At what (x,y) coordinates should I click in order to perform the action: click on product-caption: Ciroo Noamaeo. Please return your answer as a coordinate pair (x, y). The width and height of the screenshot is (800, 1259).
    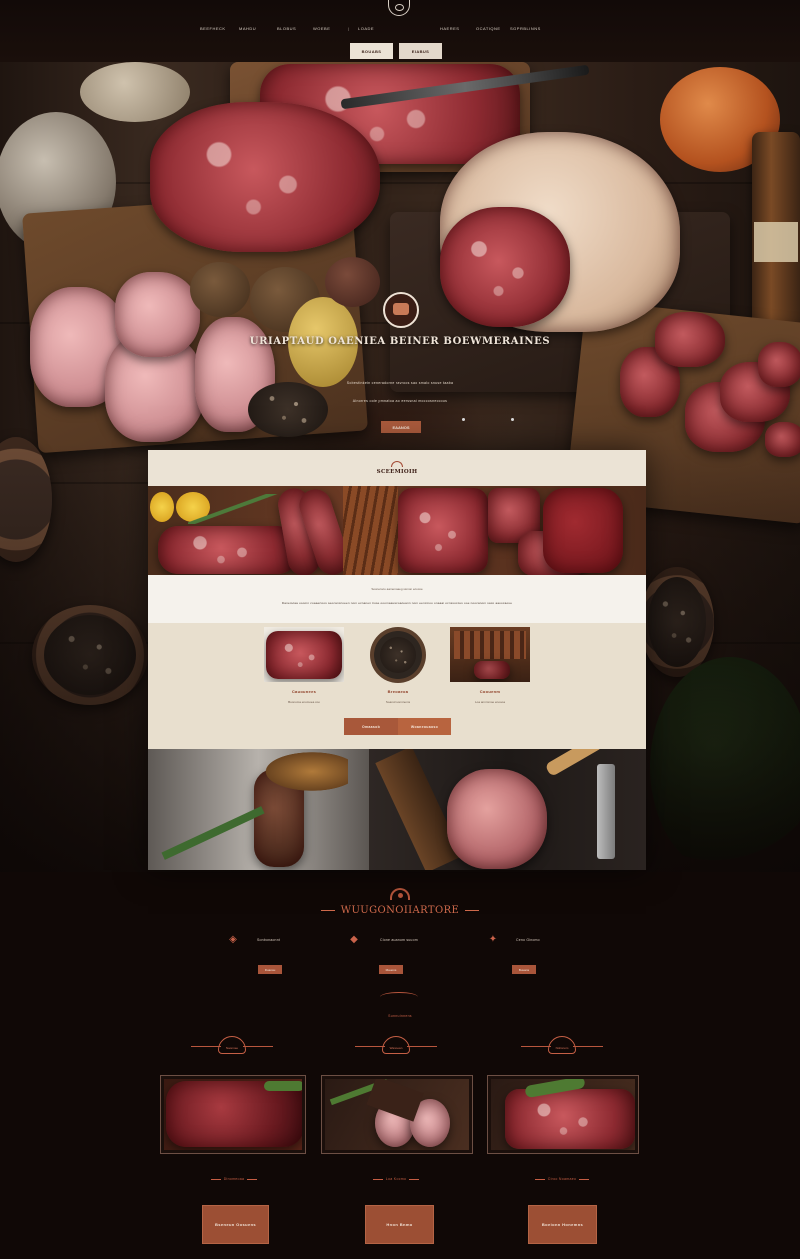
    Looking at the image, I should click on (562, 1179).